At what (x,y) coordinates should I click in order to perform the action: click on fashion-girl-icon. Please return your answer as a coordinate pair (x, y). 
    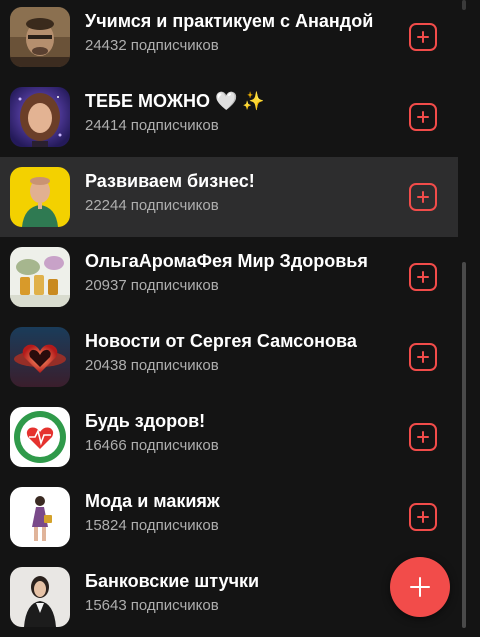
    Looking at the image, I should click on (40, 517).